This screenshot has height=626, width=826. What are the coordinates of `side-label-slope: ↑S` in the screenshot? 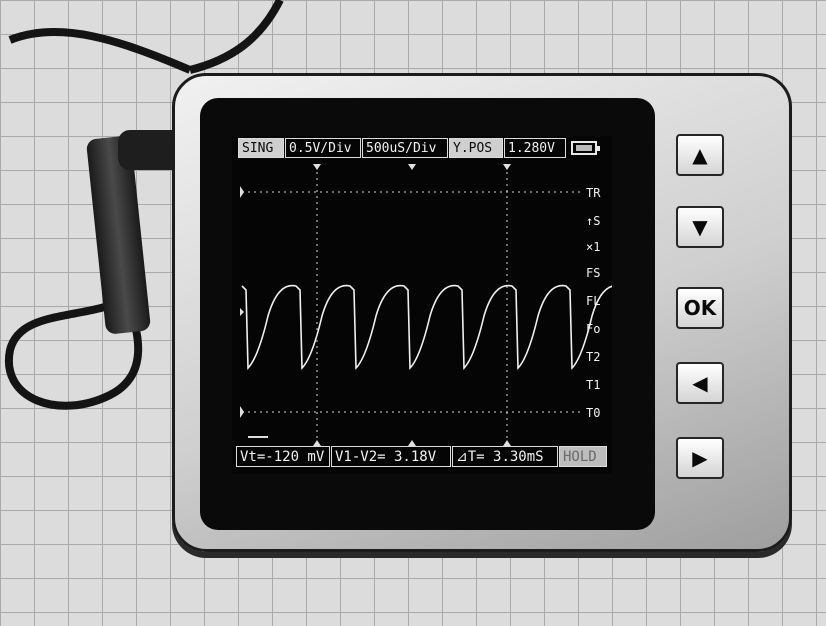 It's located at (593, 221).